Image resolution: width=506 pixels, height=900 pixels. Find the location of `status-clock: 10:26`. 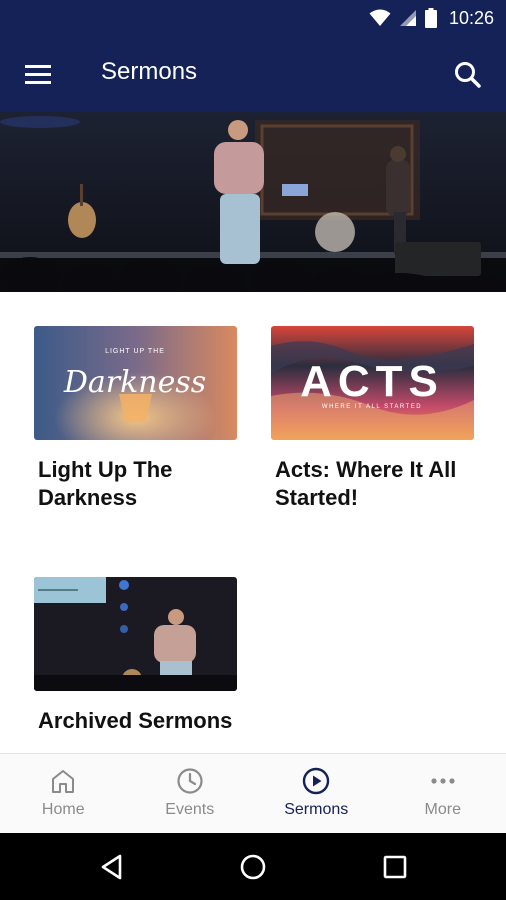

status-clock: 10:26 is located at coordinates (471, 17).